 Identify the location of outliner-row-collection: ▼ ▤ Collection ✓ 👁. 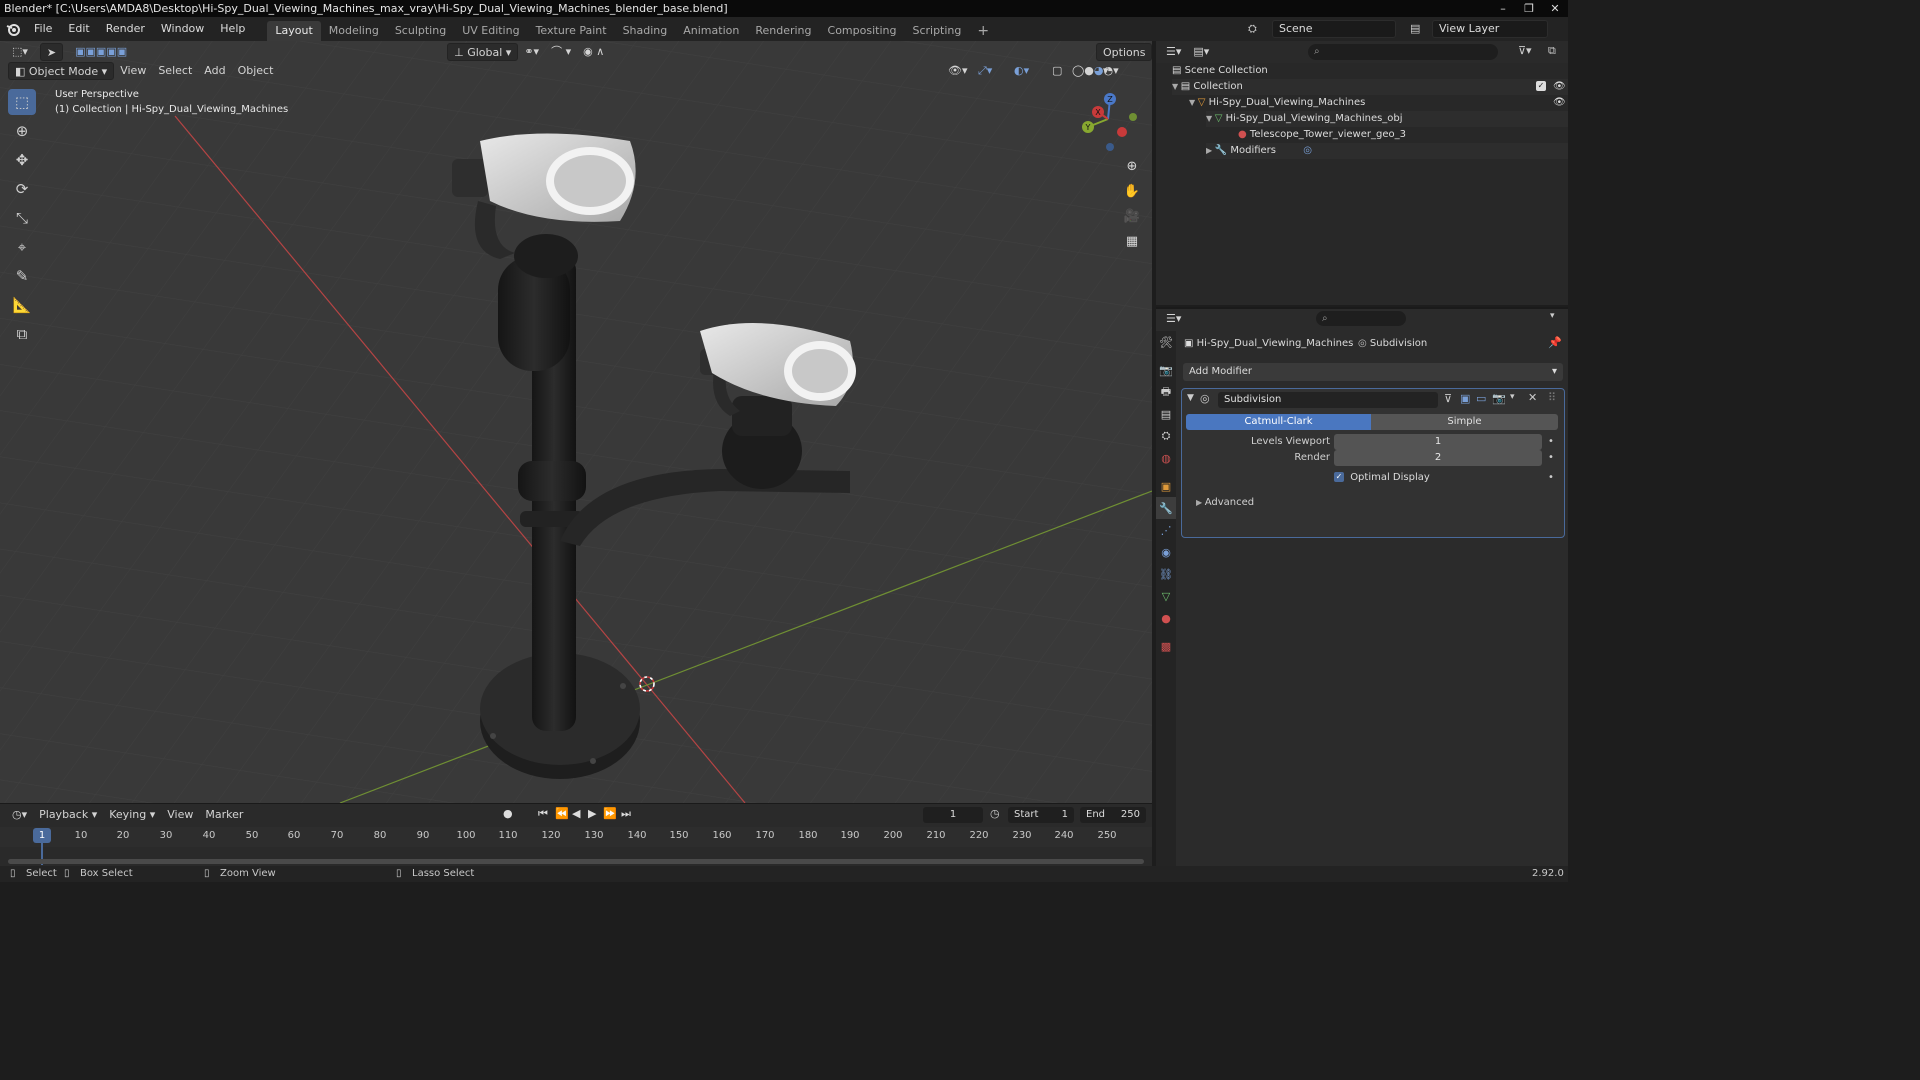
(1370, 87).